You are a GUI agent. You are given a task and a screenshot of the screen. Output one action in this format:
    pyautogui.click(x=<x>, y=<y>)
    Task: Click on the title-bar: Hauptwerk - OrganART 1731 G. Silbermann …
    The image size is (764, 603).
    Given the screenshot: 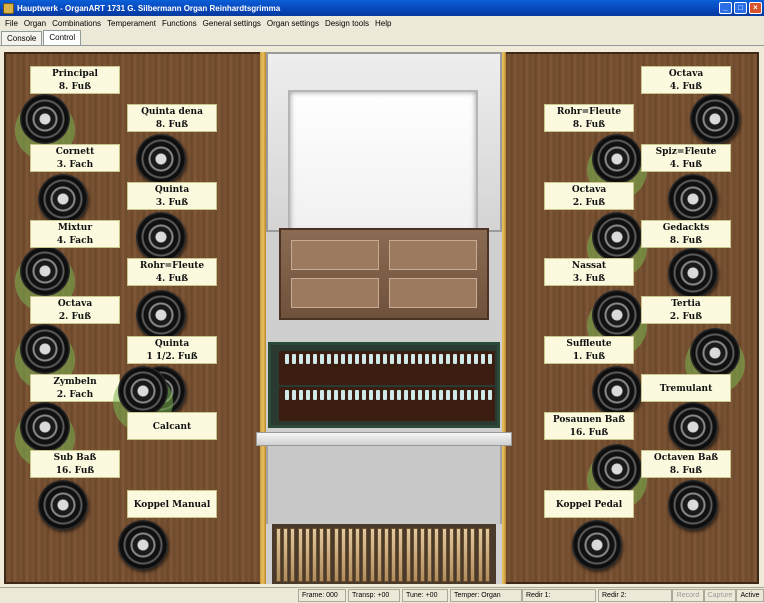 What is the action you would take?
    pyautogui.click(x=382, y=8)
    